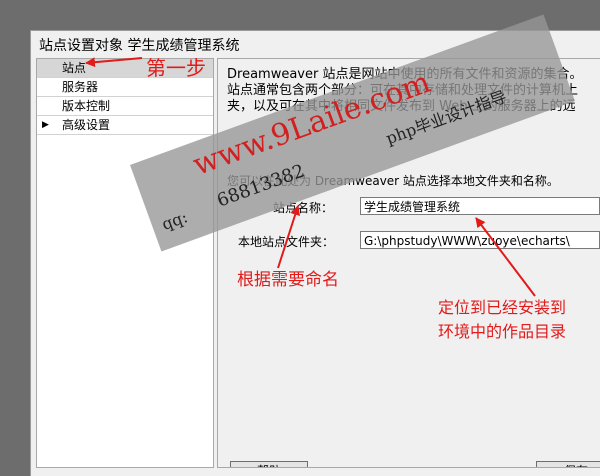 The width and height of the screenshot is (600, 476). What do you see at coordinates (288, 280) in the screenshot?
I see `name-hint-annotation: 根据需要命名` at bounding box center [288, 280].